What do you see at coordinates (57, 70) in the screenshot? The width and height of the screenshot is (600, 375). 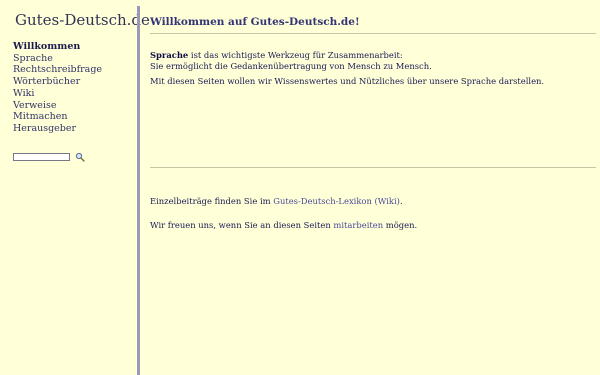 I see `nav-item-rechtschreibfrage: Rechtschreibfrage` at bounding box center [57, 70].